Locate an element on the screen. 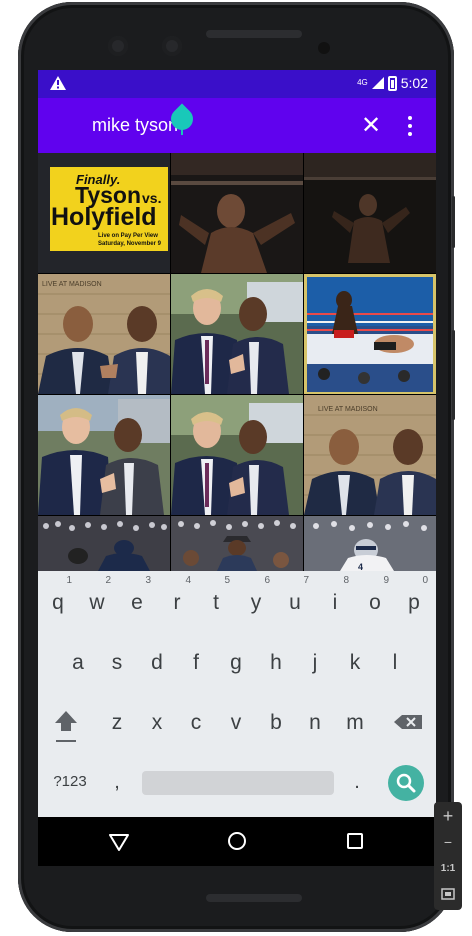  power-button is located at coordinates (453, 222).